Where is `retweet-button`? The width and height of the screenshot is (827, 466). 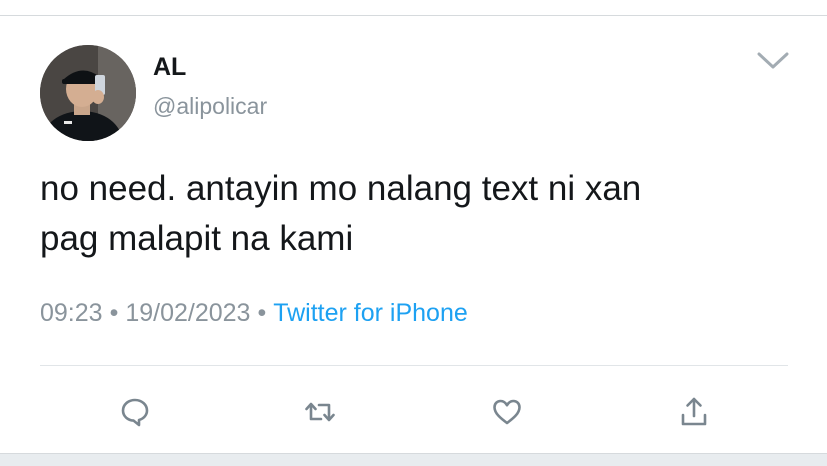
retweet-button is located at coordinates (320, 412).